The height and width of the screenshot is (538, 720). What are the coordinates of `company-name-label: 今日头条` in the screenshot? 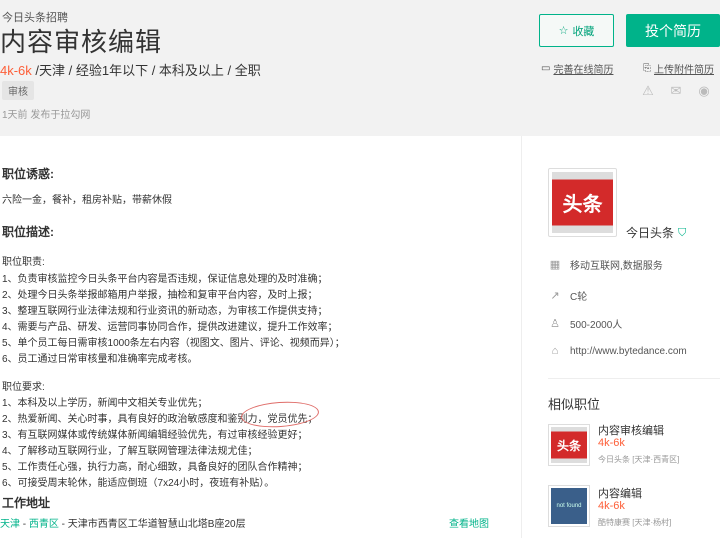 It's located at (650, 233).